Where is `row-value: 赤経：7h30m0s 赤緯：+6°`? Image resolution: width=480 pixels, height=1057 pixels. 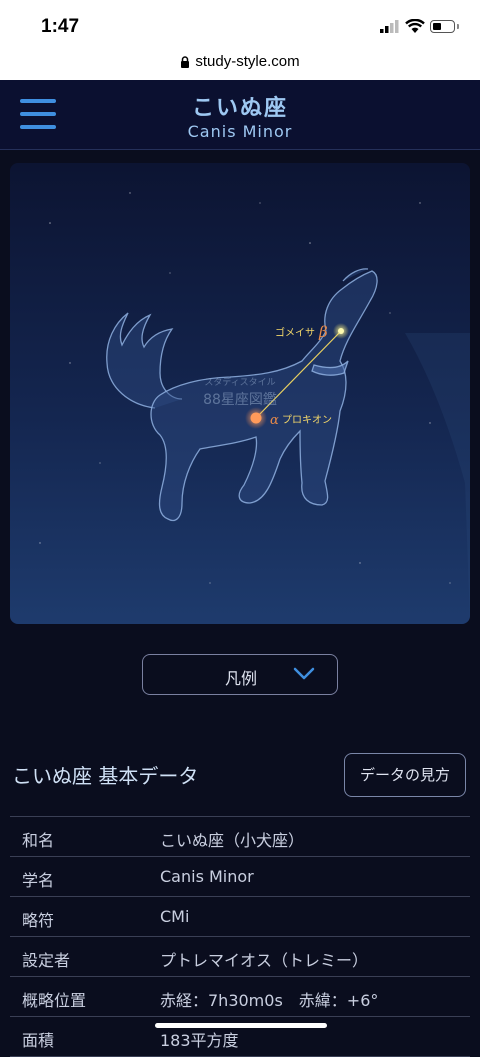 row-value: 赤経：7h30m0s 赤緯：+6° is located at coordinates (269, 1000).